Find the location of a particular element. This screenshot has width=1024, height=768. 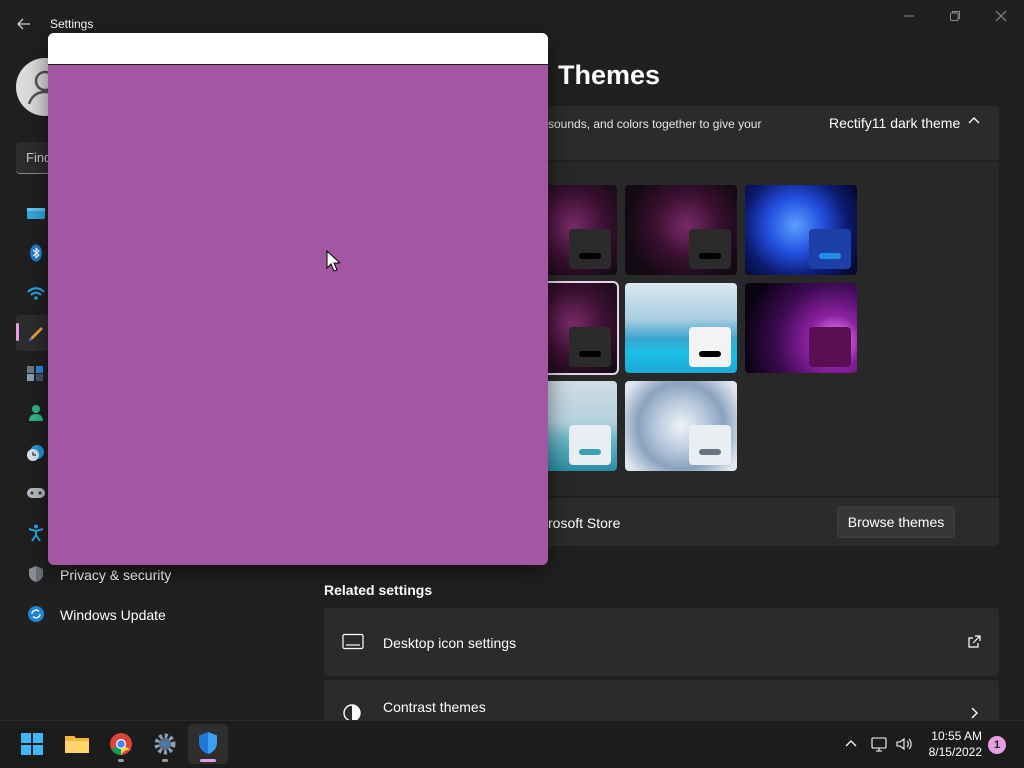

notification-badge: 1 is located at coordinates (997, 745).